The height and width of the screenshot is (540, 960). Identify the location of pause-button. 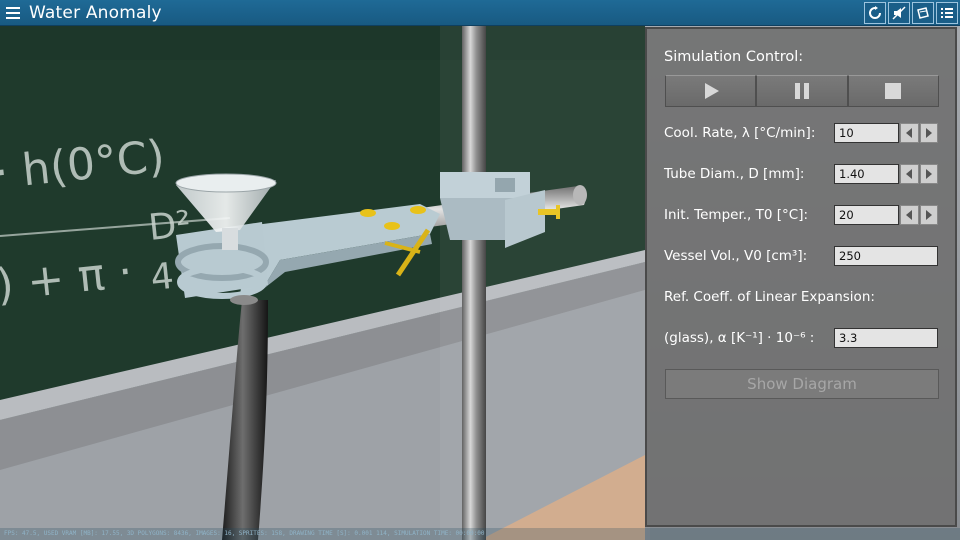
(802, 91).